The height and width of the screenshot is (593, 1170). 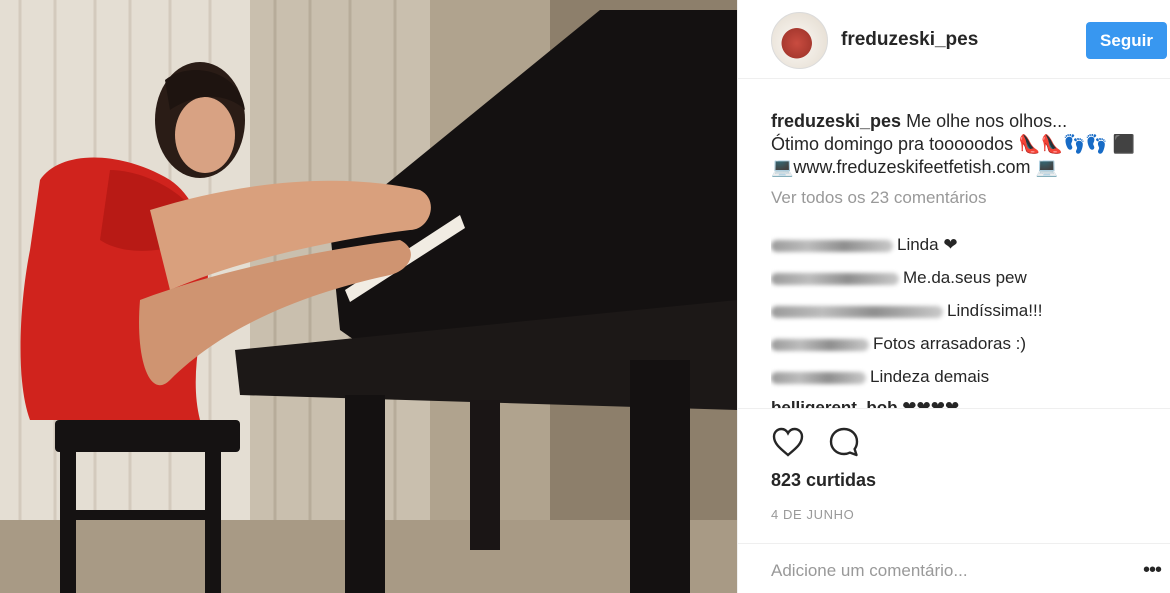 I want to click on comment-item: Linda ❤, so click(x=864, y=245).